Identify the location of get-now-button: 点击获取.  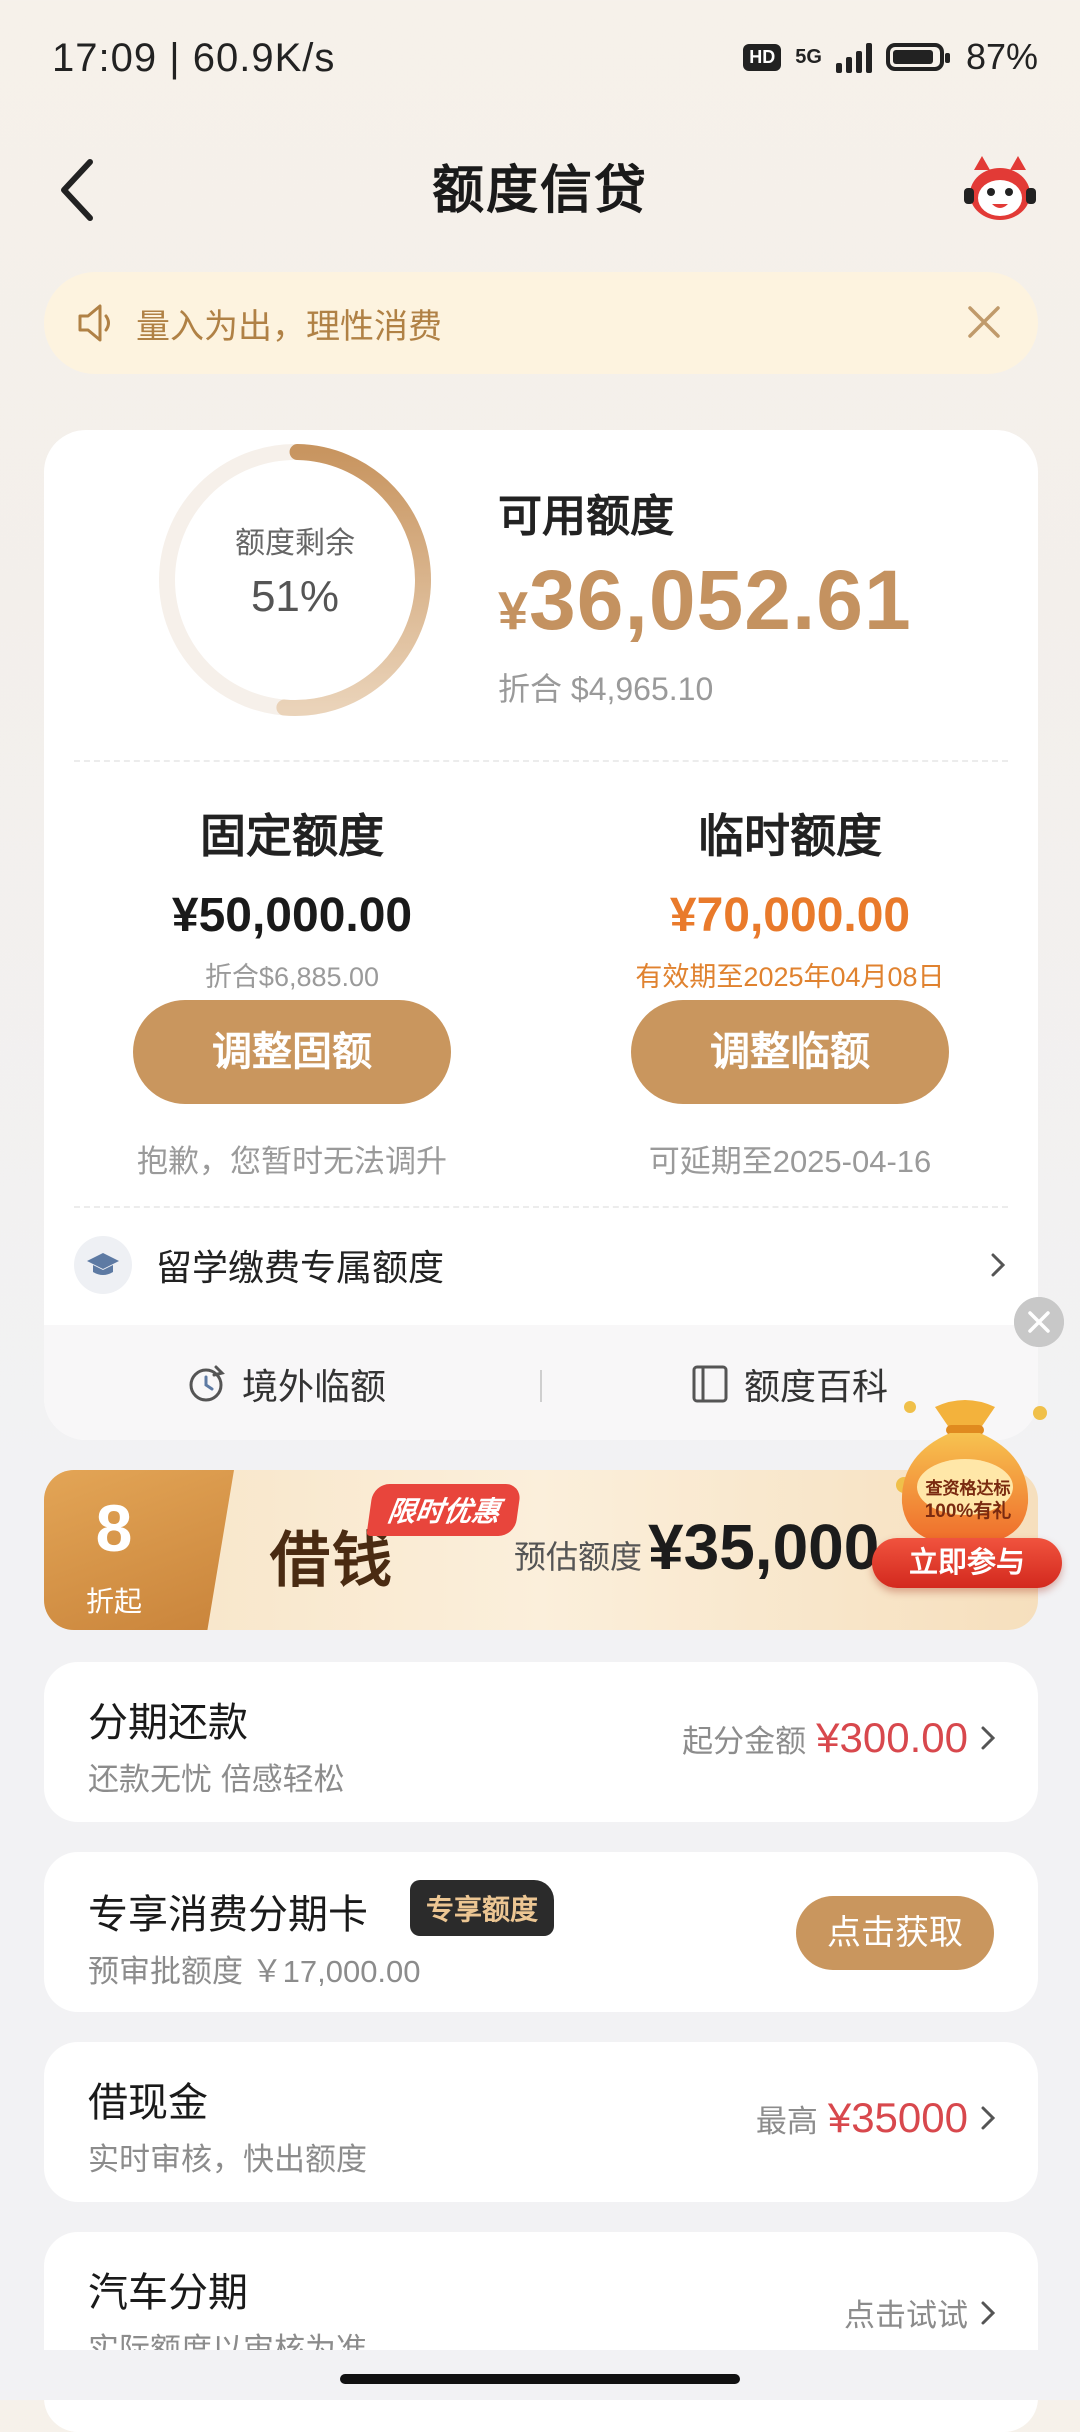
(895, 1933).